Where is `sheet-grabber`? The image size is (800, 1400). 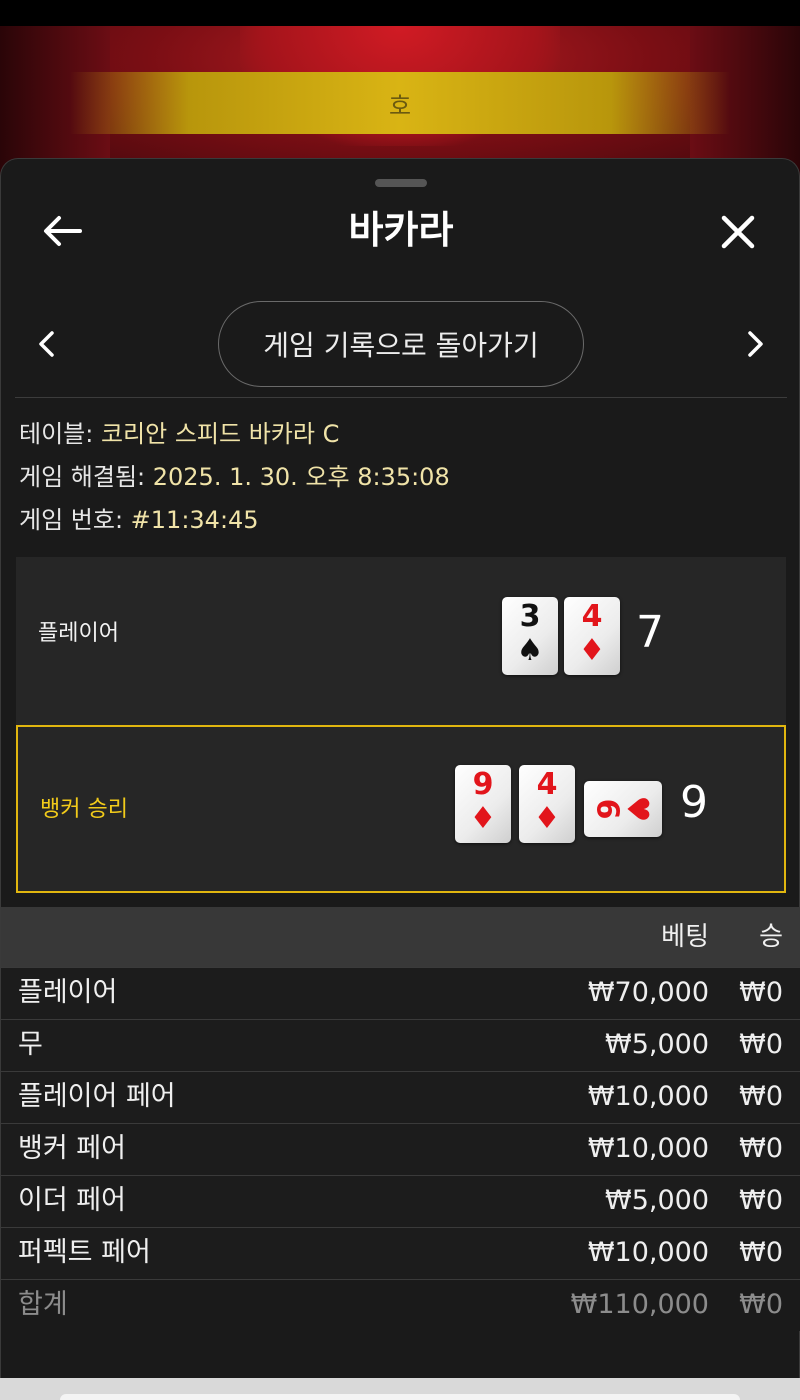
sheet-grabber is located at coordinates (401, 183).